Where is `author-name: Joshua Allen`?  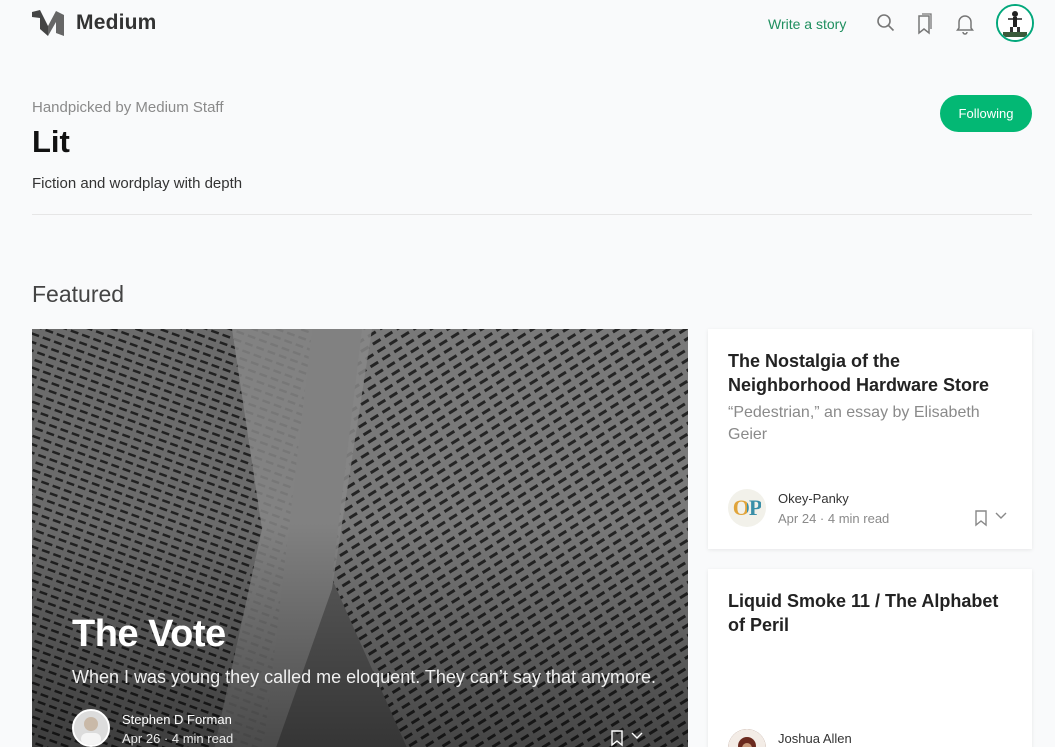 author-name: Joshua Allen is located at coordinates (815, 738).